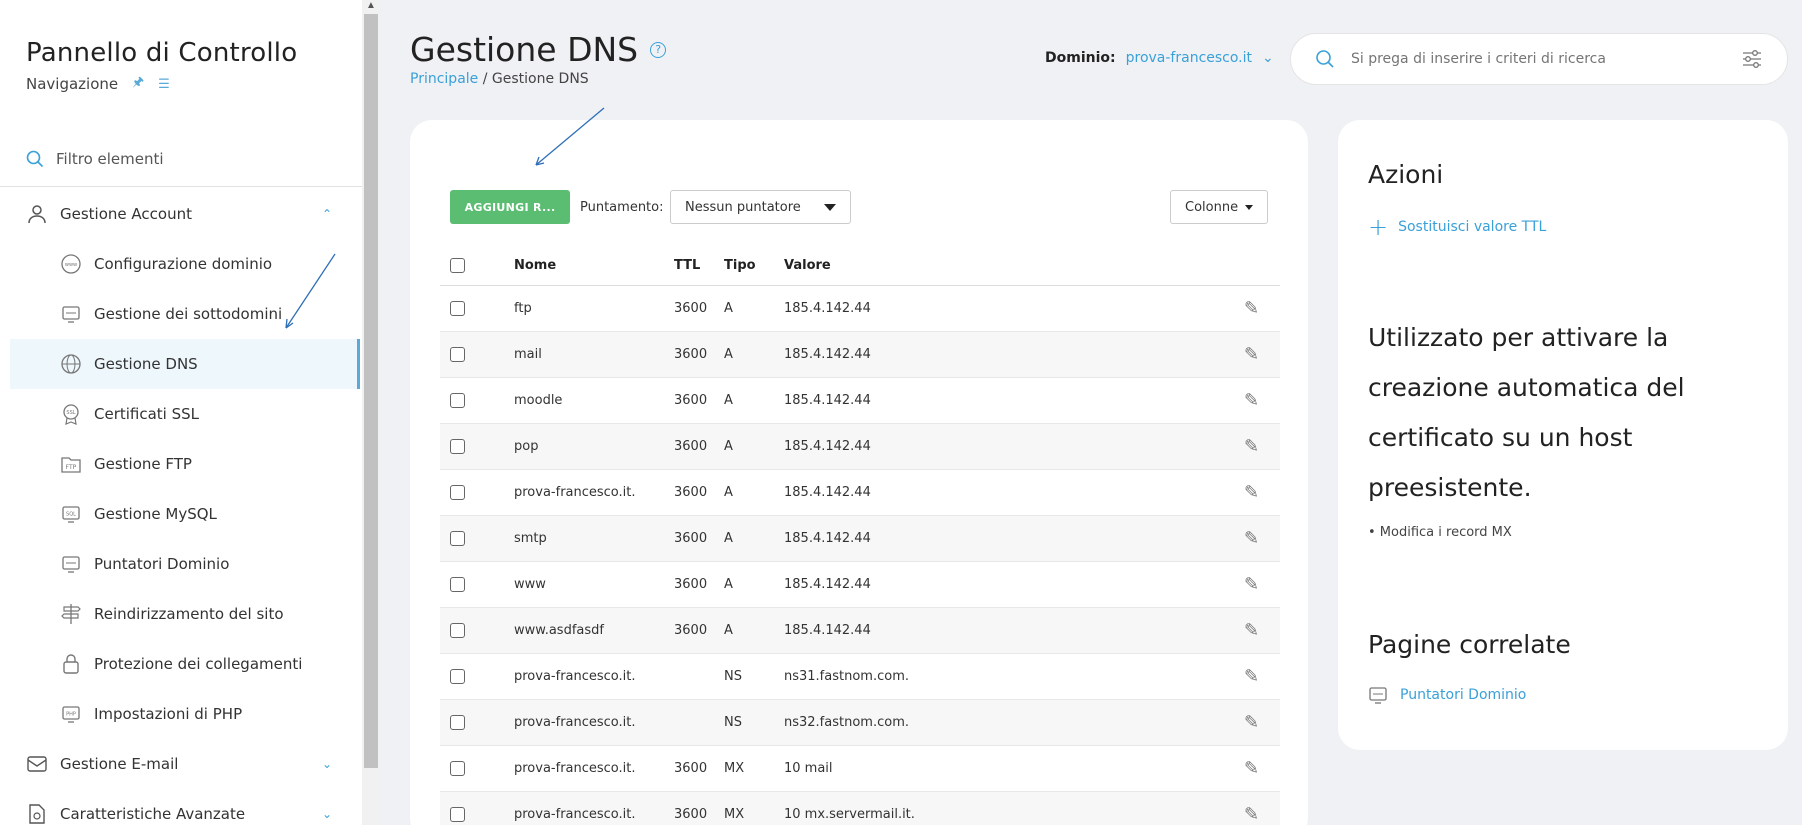 Image resolution: width=1802 pixels, height=825 pixels. What do you see at coordinates (1440, 532) in the screenshot?
I see `actions-note: • Modifica i record MX` at bounding box center [1440, 532].